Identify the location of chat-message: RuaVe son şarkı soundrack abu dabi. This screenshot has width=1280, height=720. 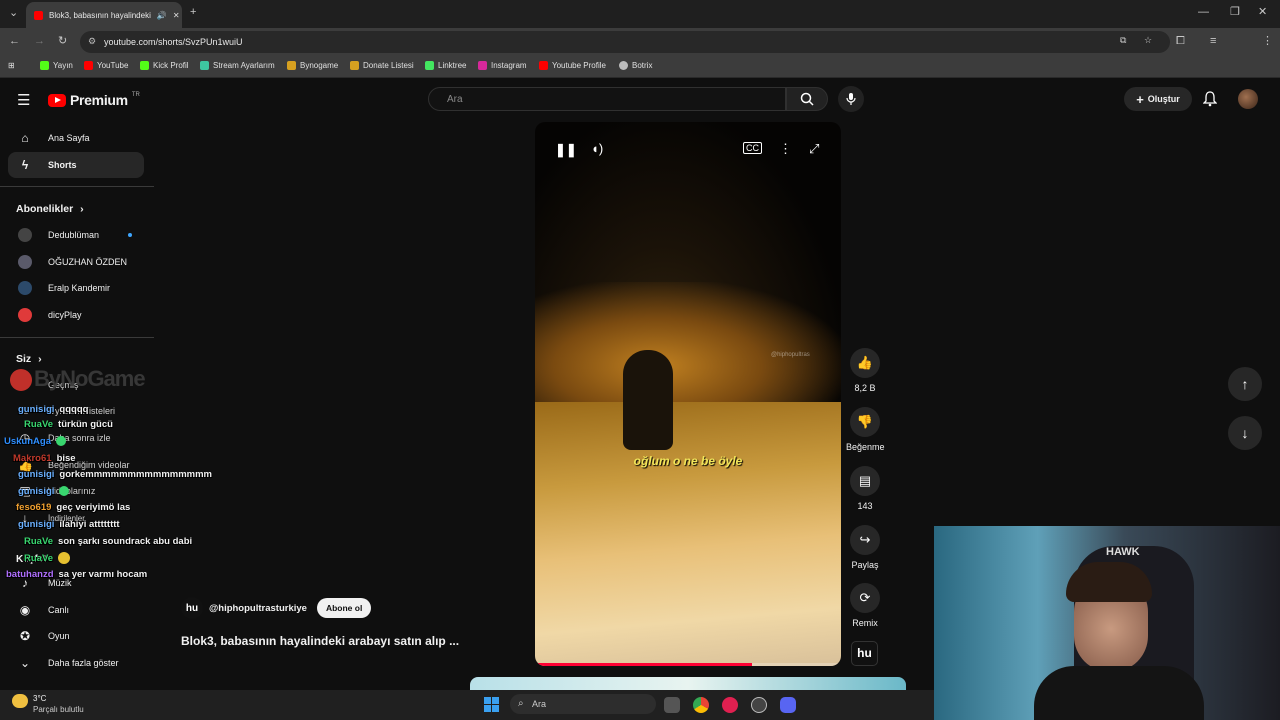
(108, 541).